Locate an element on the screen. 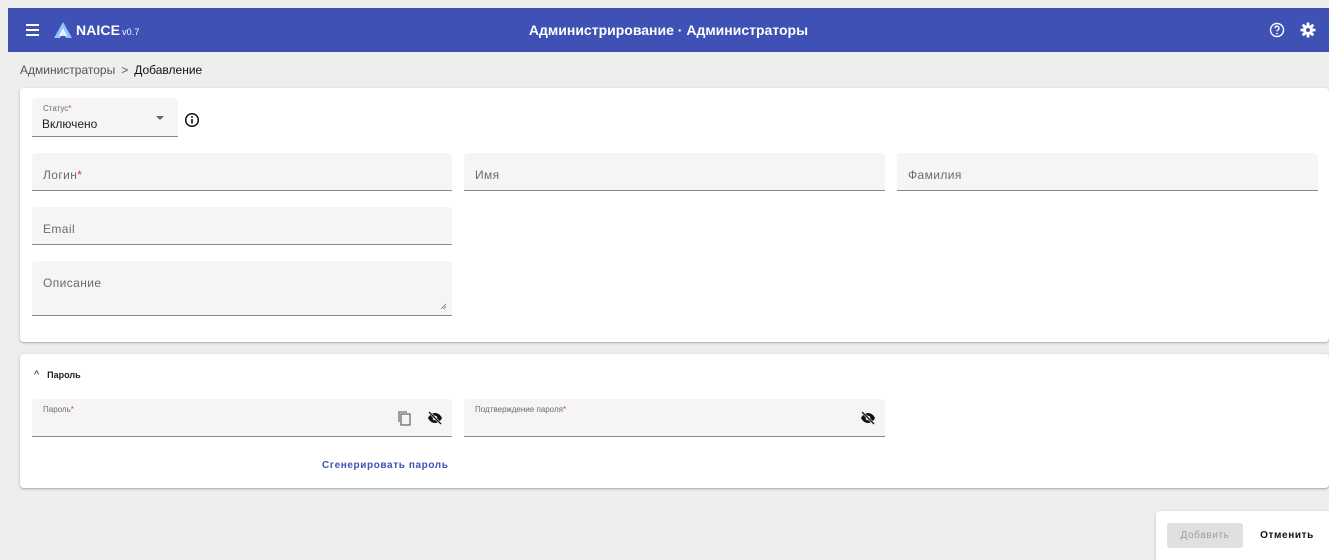  status-label: Статус* is located at coordinates (57, 108).